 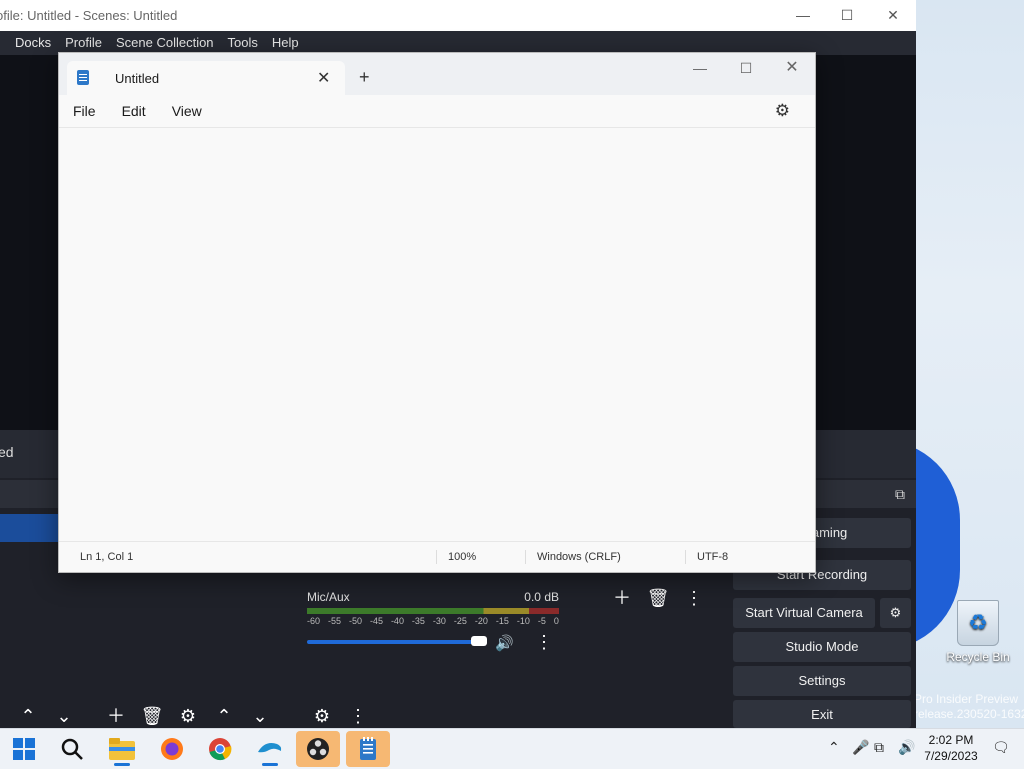 I want to click on notepad-close-icon: ✕, so click(x=792, y=68).